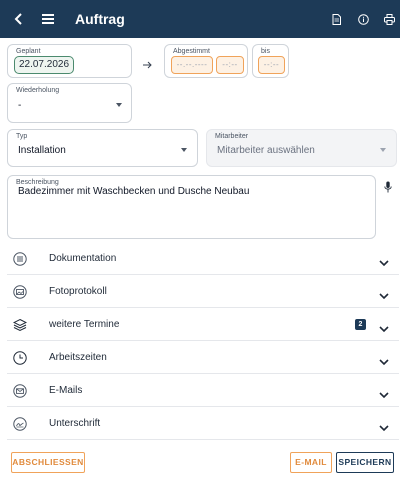 Image resolution: width=400 pixels, height=480 pixels. What do you see at coordinates (203, 324) in the screenshot?
I see `section-weitere-termine: weitere Termine 2` at bounding box center [203, 324].